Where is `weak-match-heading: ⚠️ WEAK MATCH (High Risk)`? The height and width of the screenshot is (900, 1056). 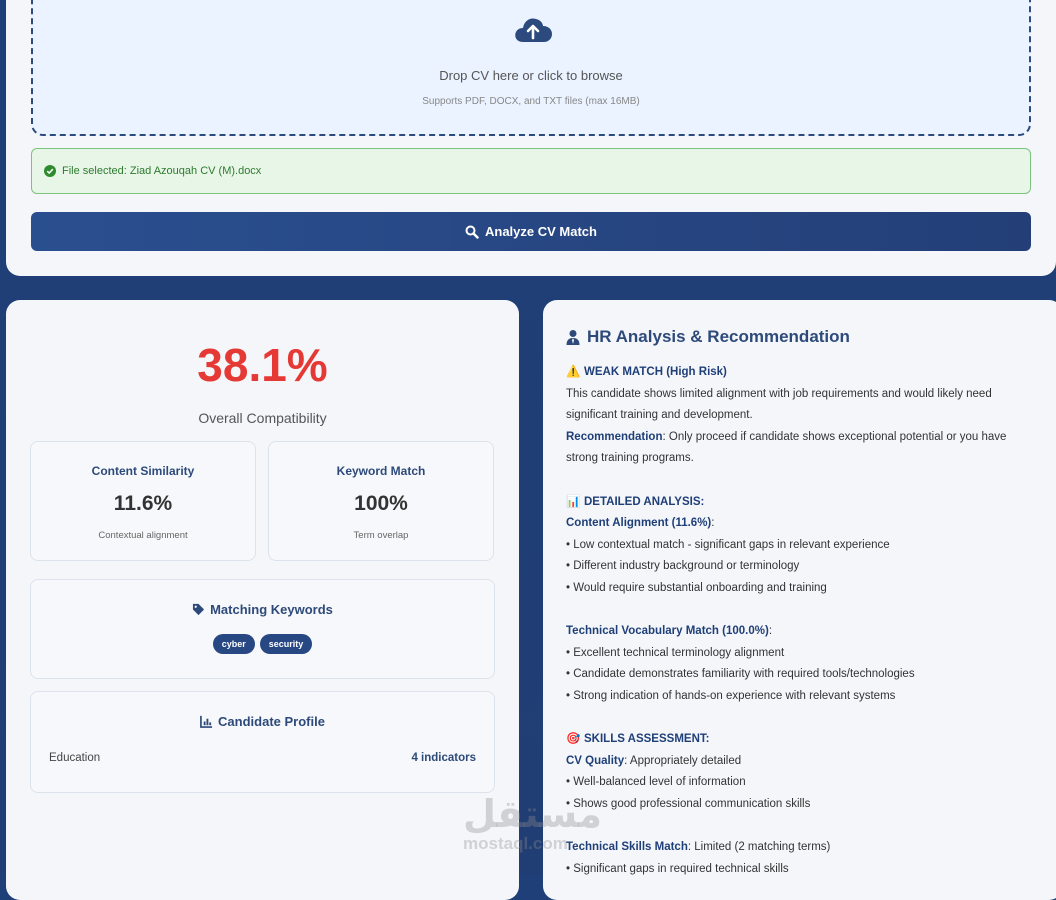 weak-match-heading: ⚠️ WEAK MATCH (High Risk) is located at coordinates (801, 373).